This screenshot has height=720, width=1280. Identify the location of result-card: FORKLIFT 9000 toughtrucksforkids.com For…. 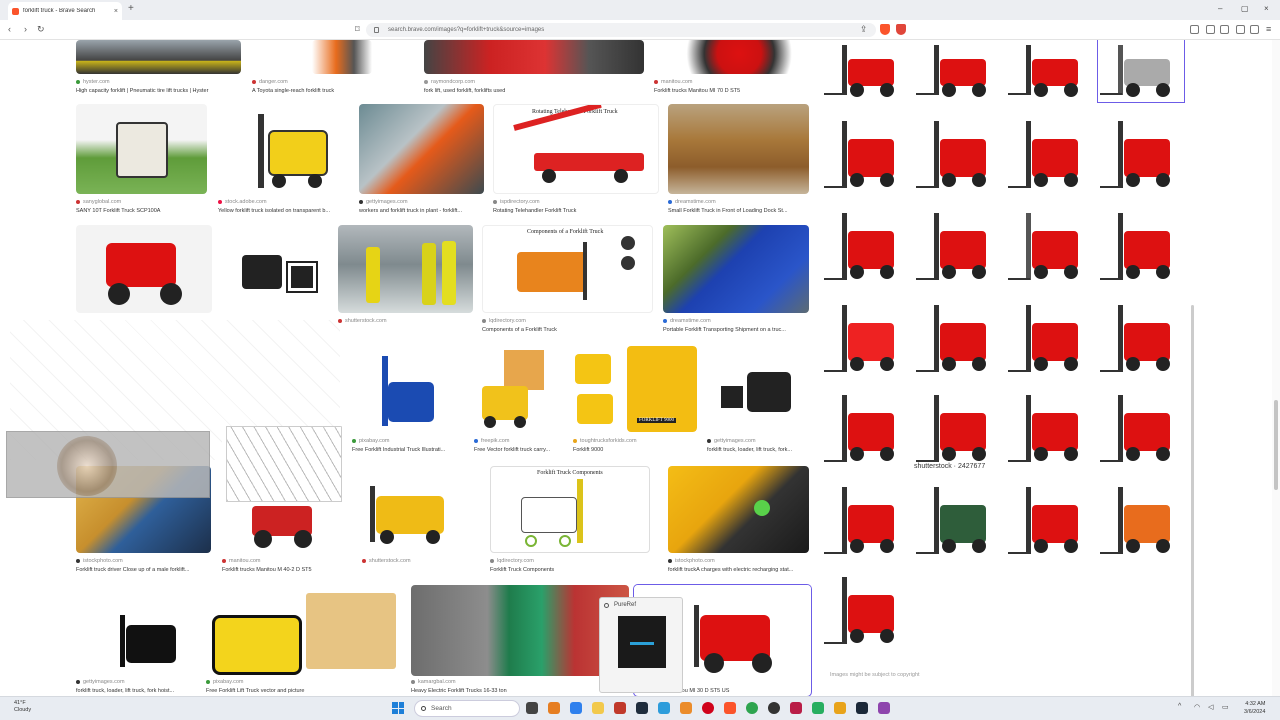
(635, 401).